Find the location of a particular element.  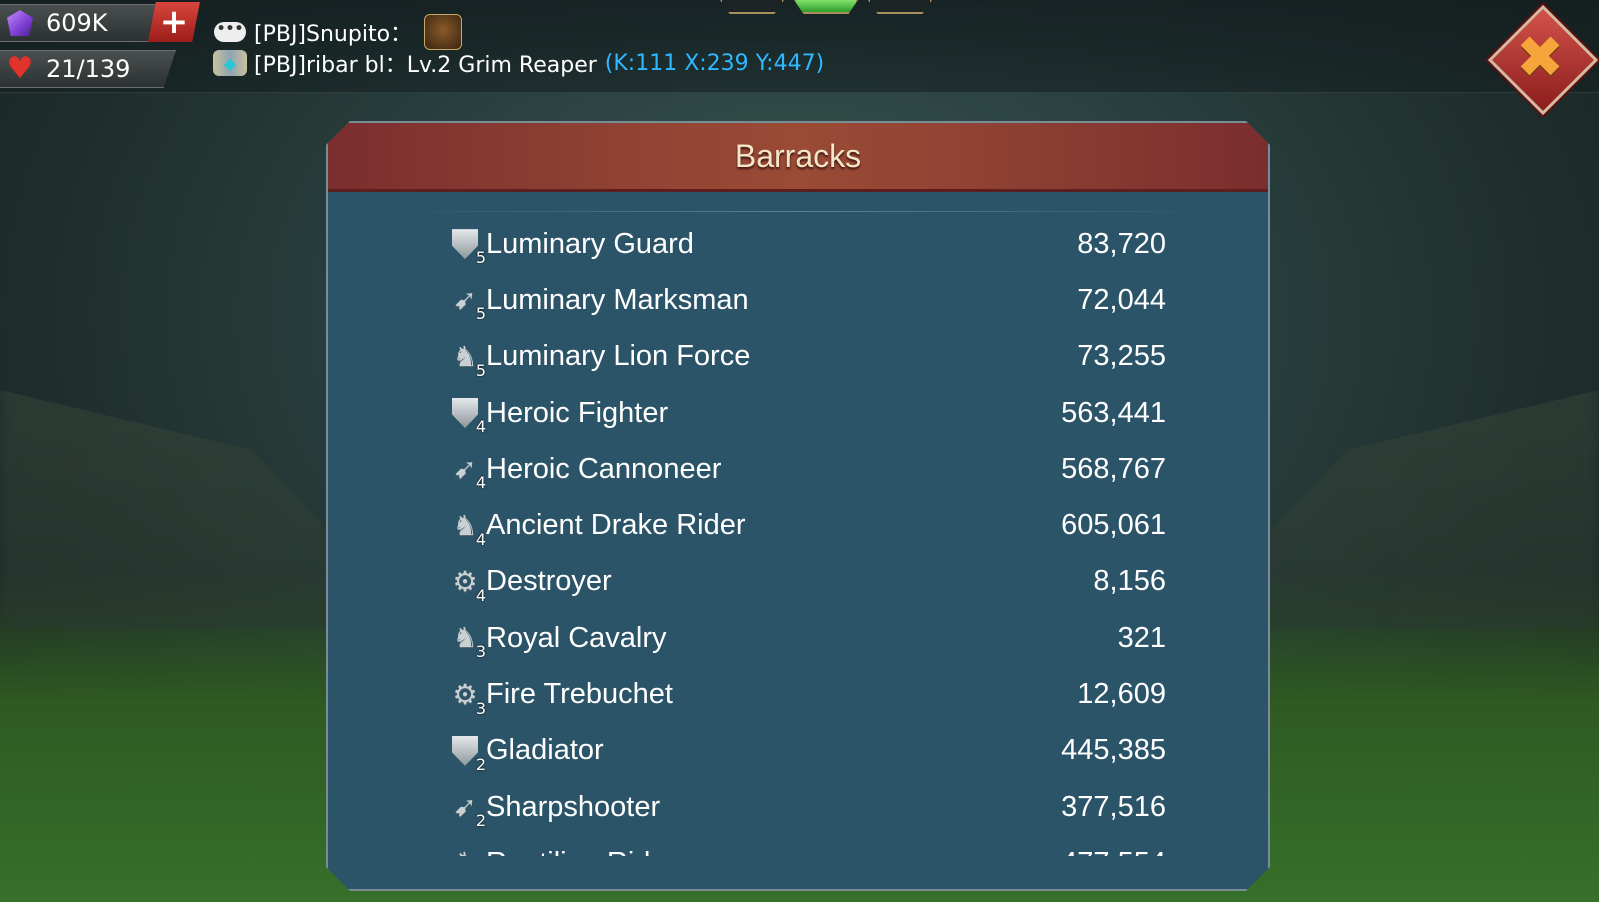

guild-wings-icon: ◆ is located at coordinates (230, 63).